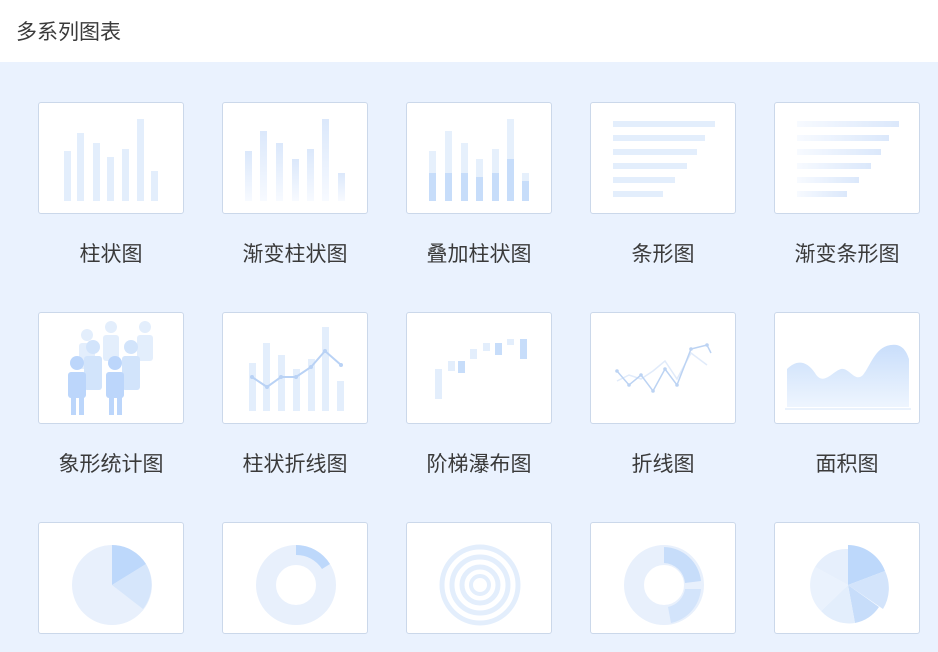 The width and height of the screenshot is (938, 652). What do you see at coordinates (111, 464) in the screenshot?
I see `chart-label: 象形统计图` at bounding box center [111, 464].